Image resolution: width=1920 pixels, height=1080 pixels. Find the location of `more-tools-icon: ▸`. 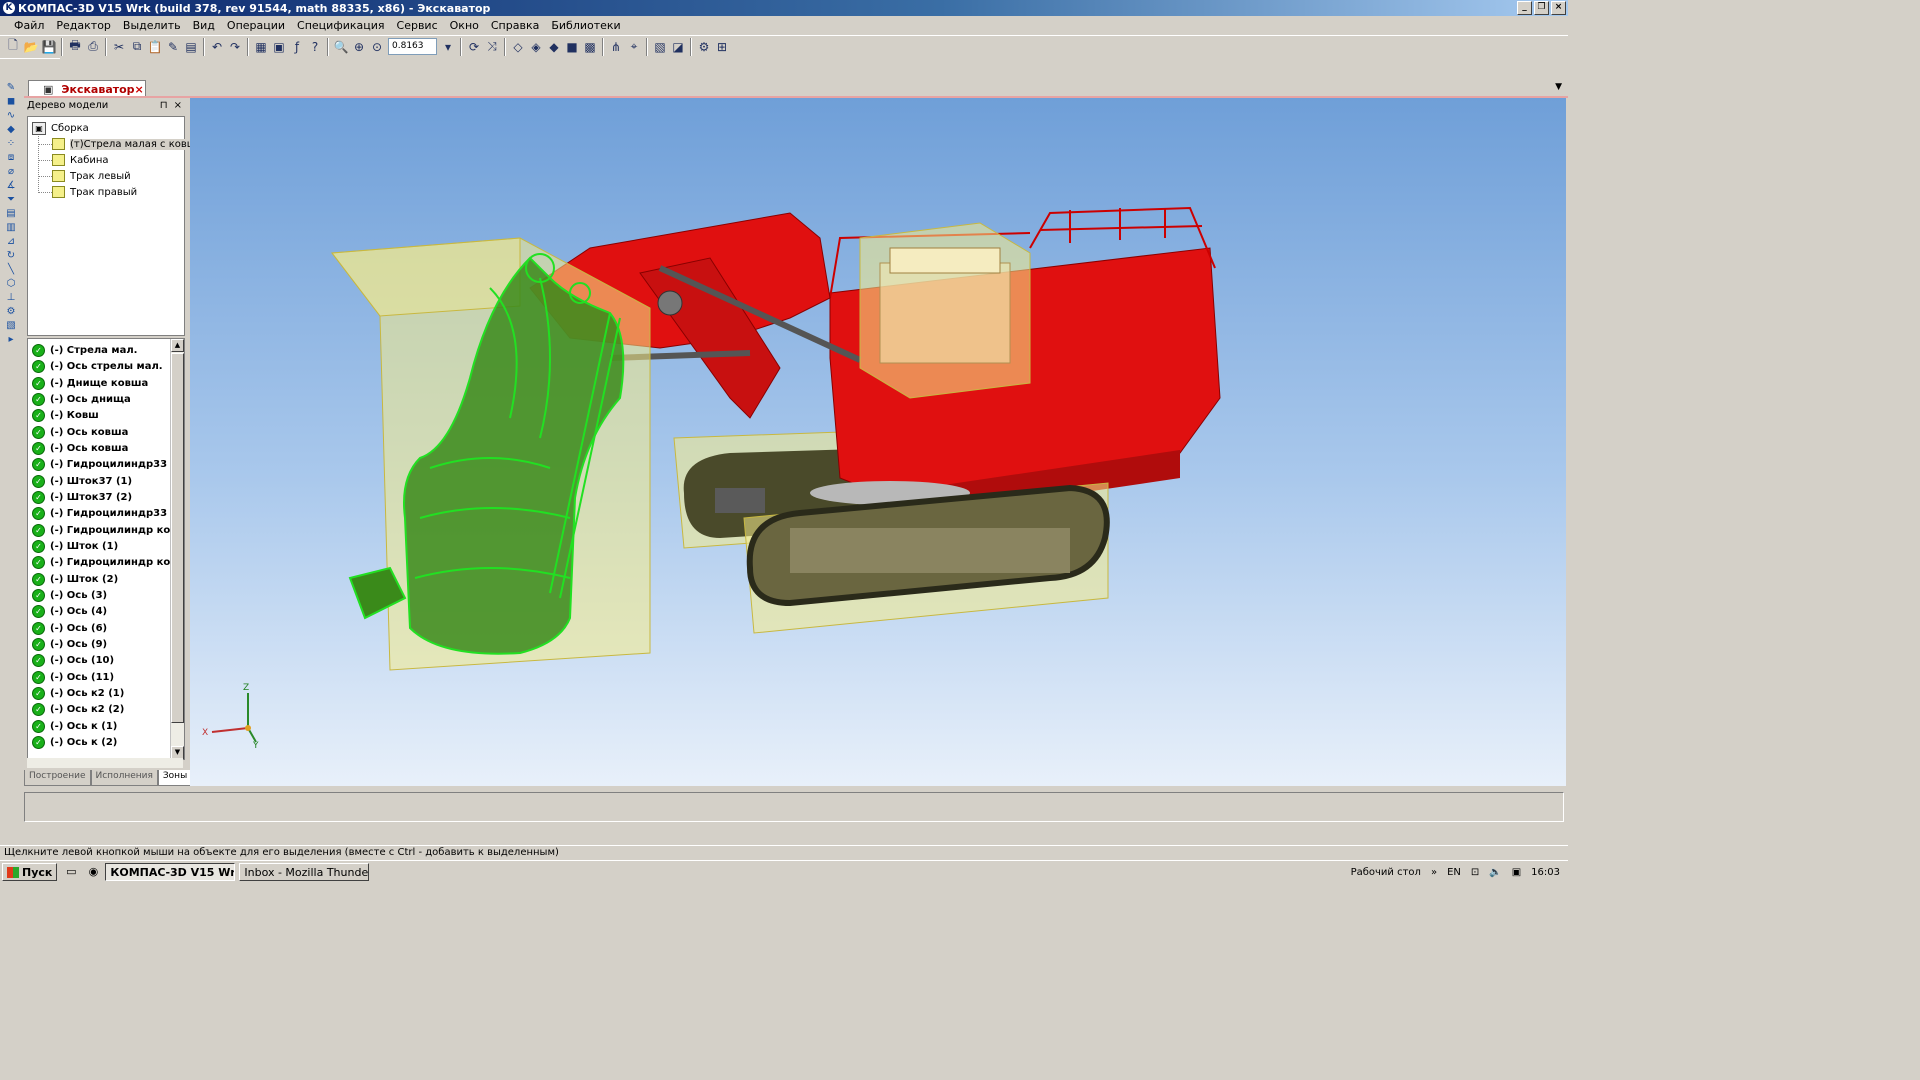

more-tools-icon: ▸ is located at coordinates (11, 339).